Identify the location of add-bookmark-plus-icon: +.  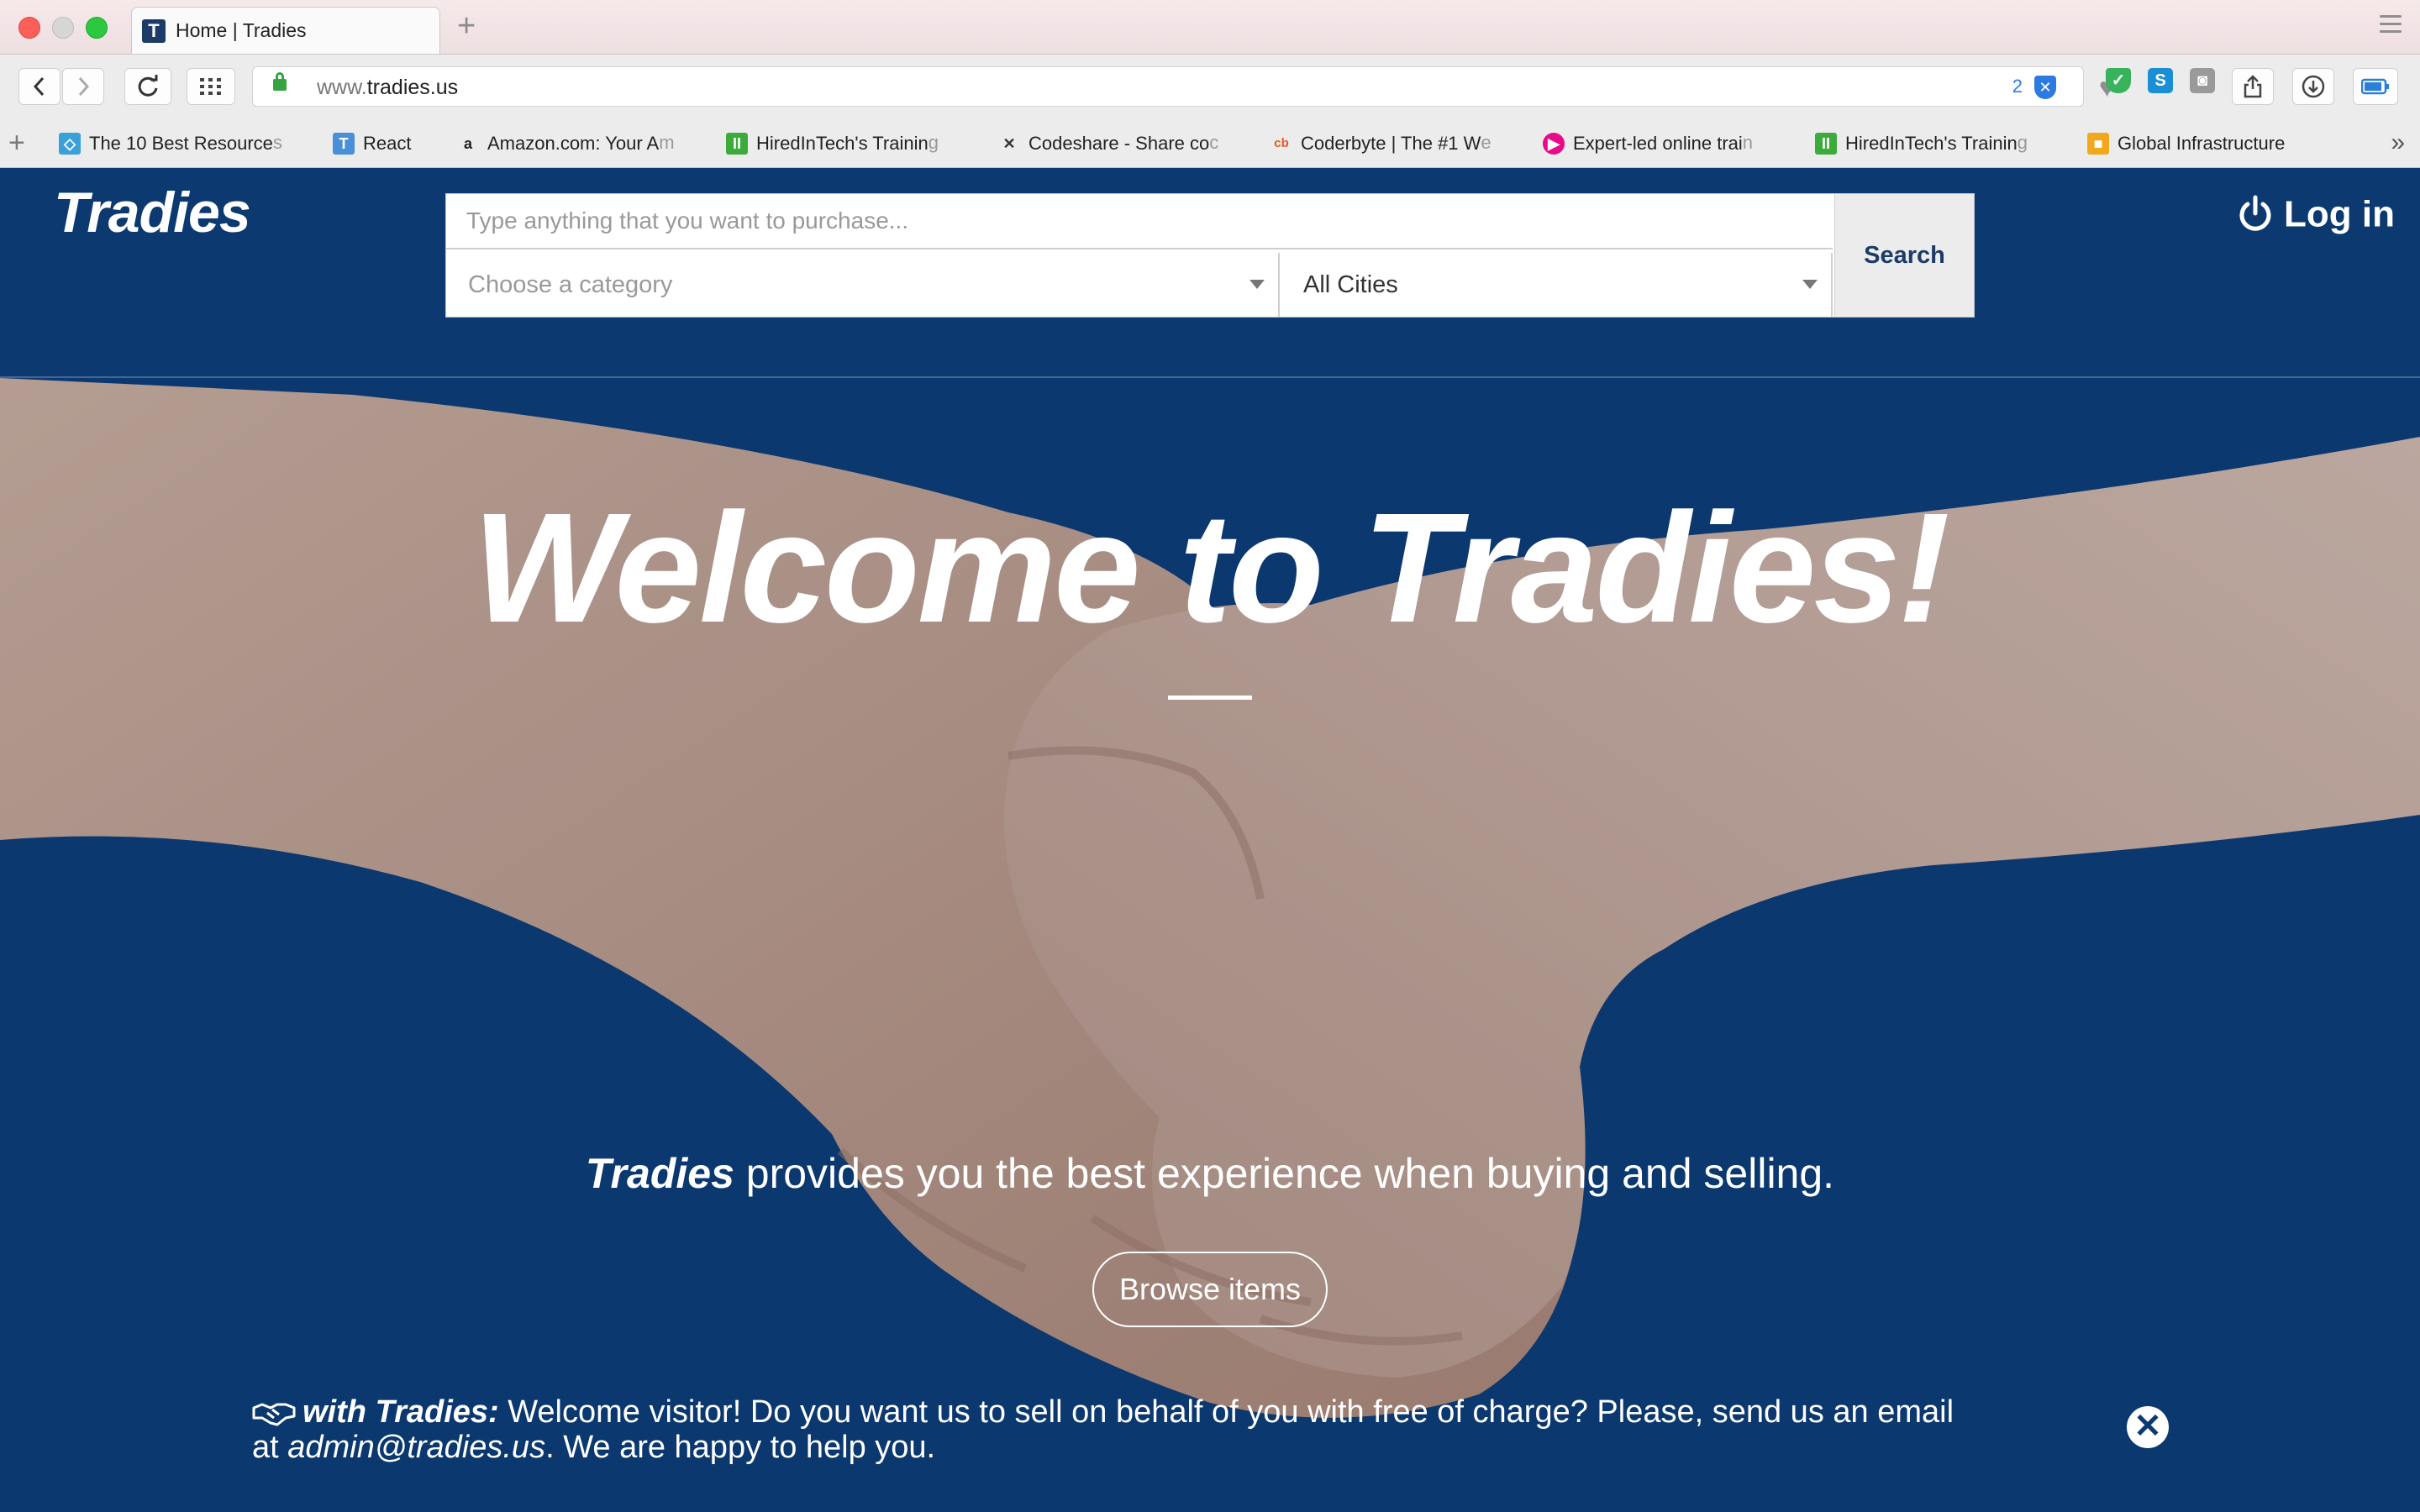
(16, 143).